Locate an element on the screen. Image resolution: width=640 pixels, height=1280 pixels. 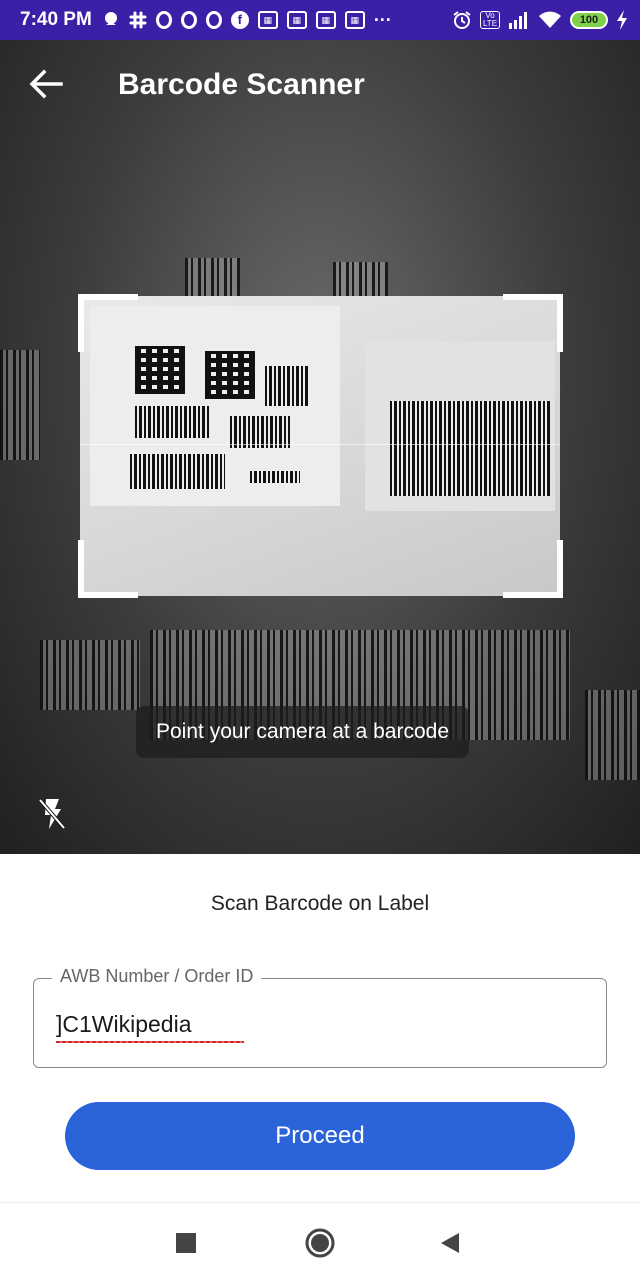
sheet-title: Scan Barcode on Label is located at coordinates (320, 903).